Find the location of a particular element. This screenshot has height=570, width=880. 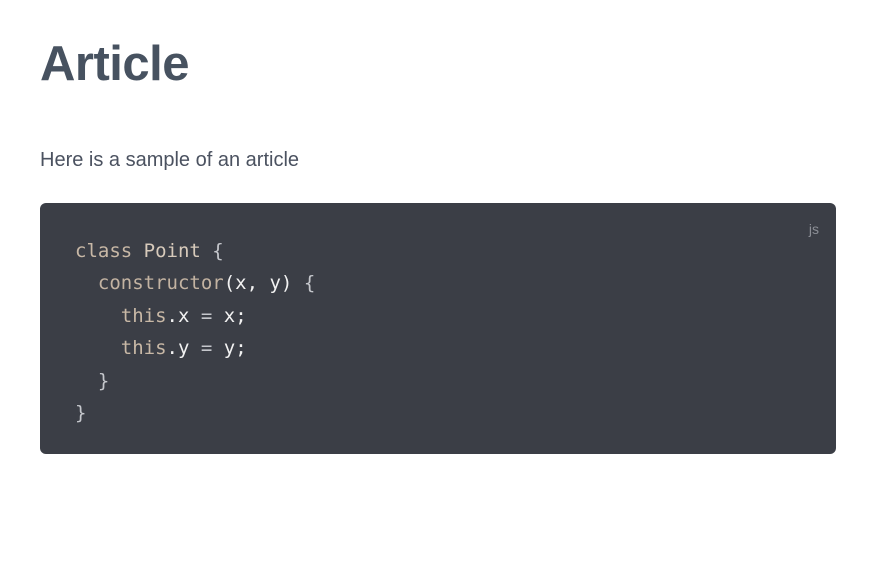

code-token: .y is located at coordinates (178, 348).